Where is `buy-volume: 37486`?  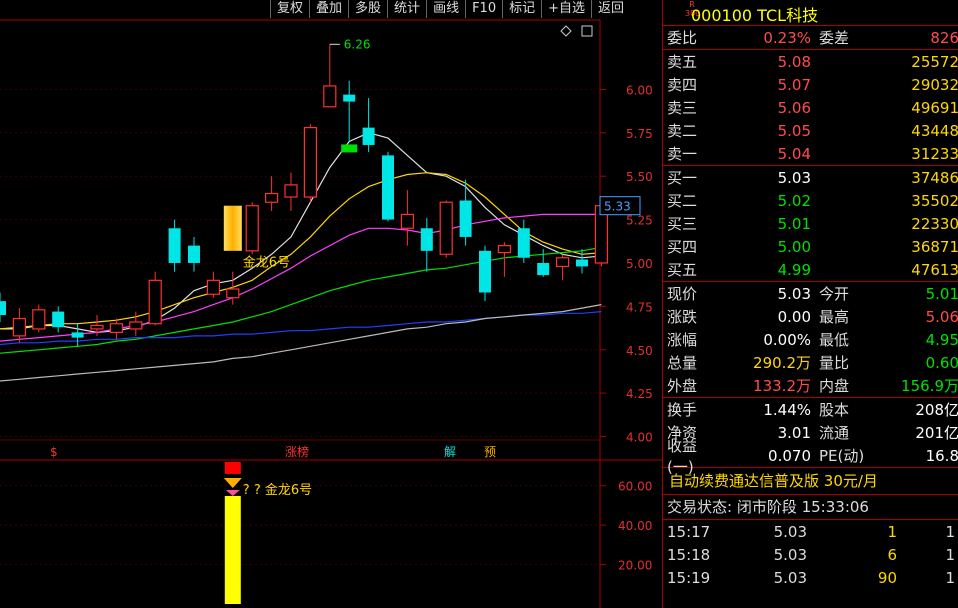 buy-volume: 37486 is located at coordinates (934, 177).